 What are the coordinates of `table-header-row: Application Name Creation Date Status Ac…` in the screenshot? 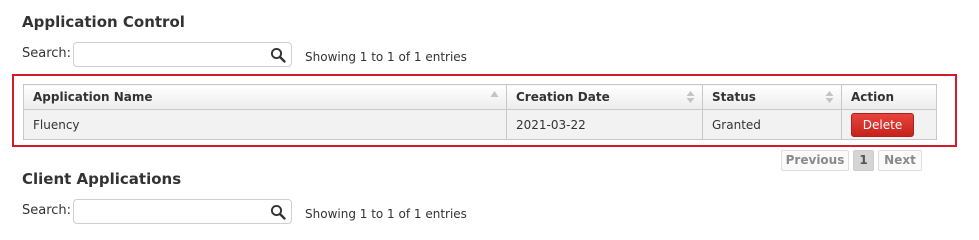 It's located at (480, 97).